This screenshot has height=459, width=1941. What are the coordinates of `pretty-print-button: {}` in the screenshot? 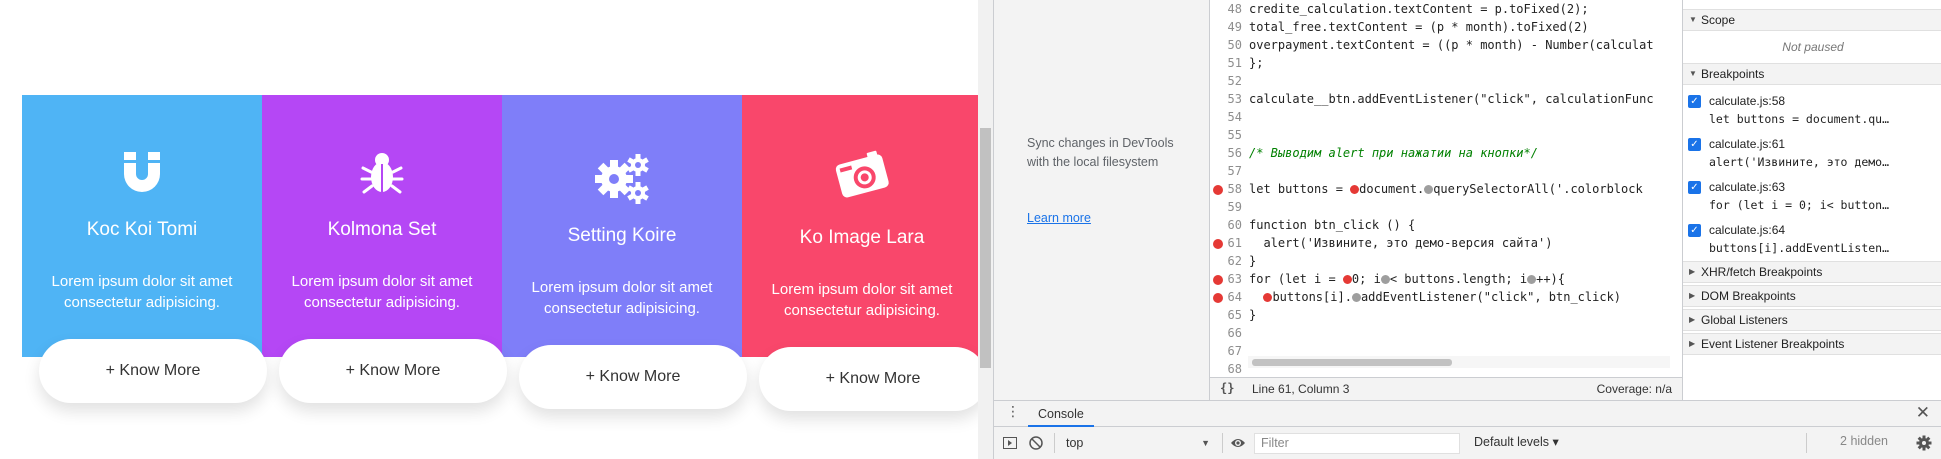 It's located at (1227, 388).